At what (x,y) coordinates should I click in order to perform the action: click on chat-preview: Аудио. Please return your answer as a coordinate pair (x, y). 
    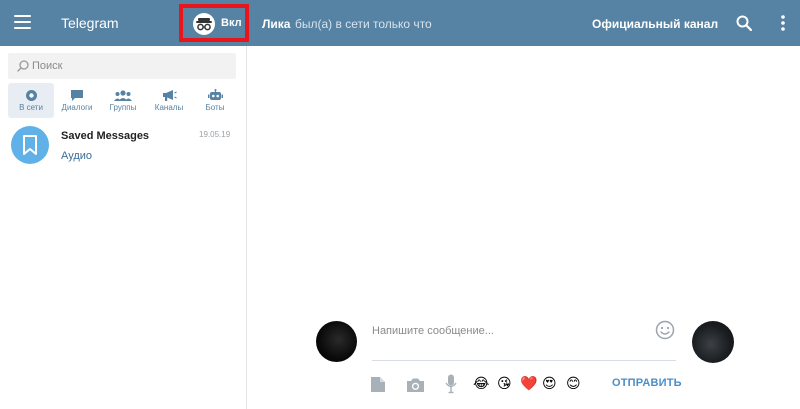
    Looking at the image, I should click on (77, 156).